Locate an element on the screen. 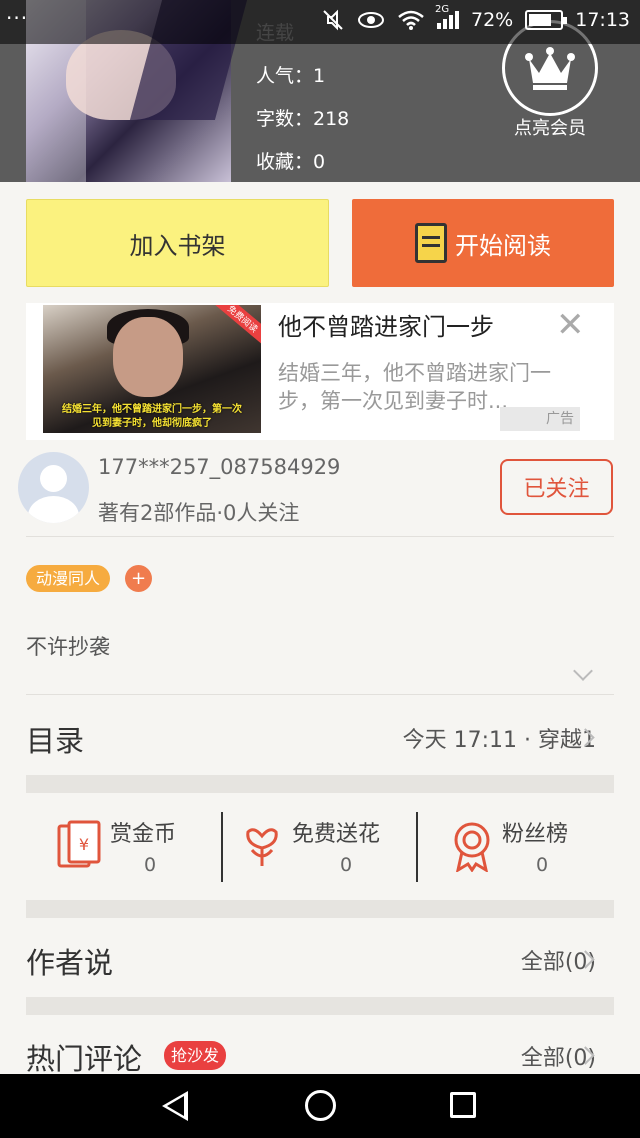 The image size is (640, 1138). fan-ranking: 粉丝榜 0 is located at coordinates (523, 847).